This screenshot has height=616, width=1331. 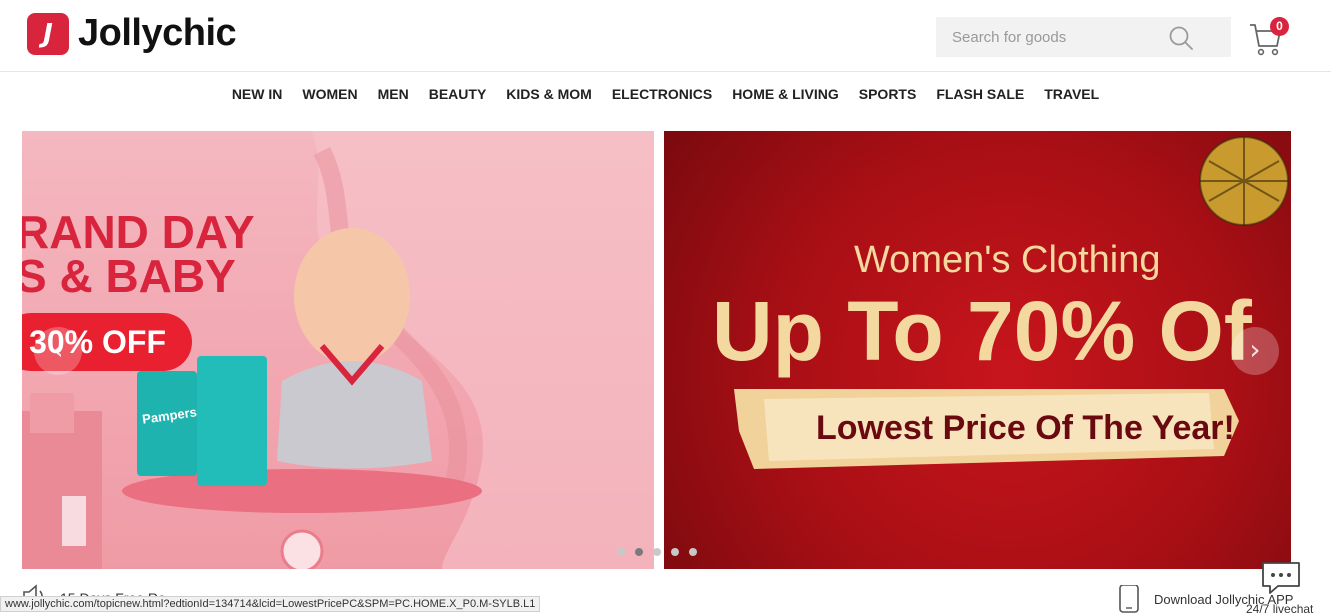 I want to click on livechat-button: 24/7 livechat, so click(x=1279, y=588).